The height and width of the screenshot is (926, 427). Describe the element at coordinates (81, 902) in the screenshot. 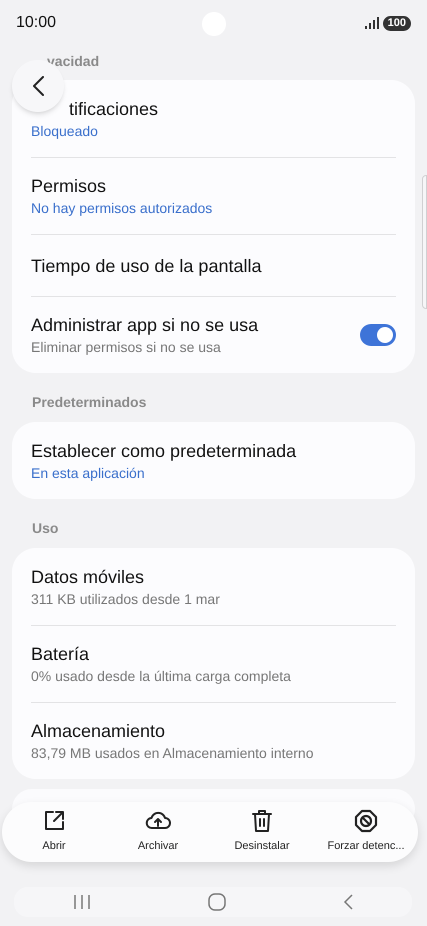

I see `recent-apps-icon` at that location.